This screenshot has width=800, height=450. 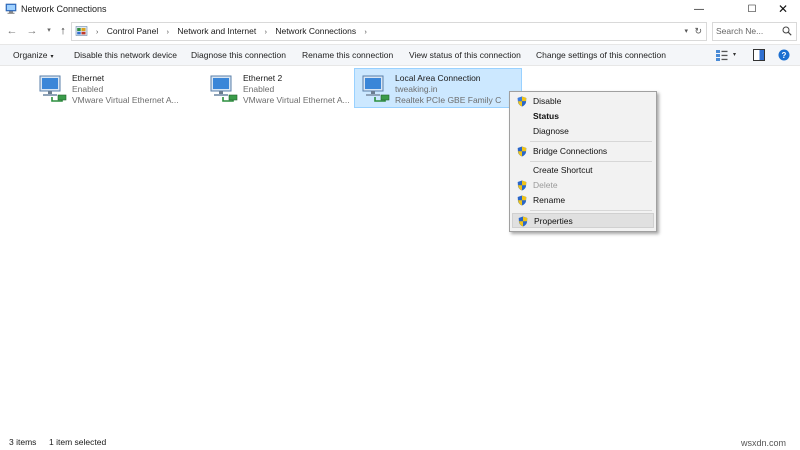 I want to click on diagnose-button: Diagnose this connection, so click(x=238, y=55).